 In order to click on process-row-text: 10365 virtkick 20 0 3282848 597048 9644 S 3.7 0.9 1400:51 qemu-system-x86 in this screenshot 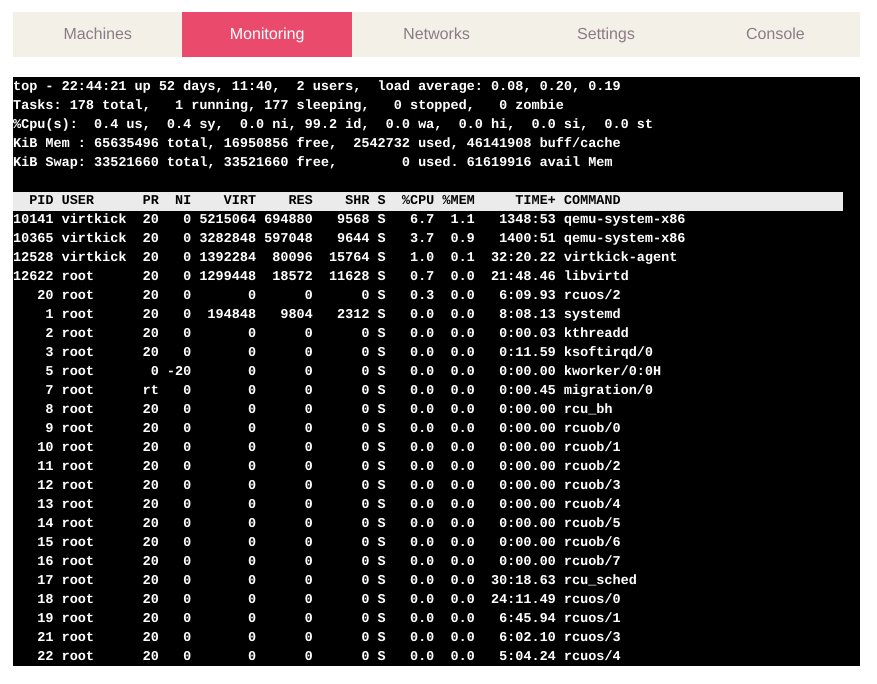, I will do `click(349, 240)`.